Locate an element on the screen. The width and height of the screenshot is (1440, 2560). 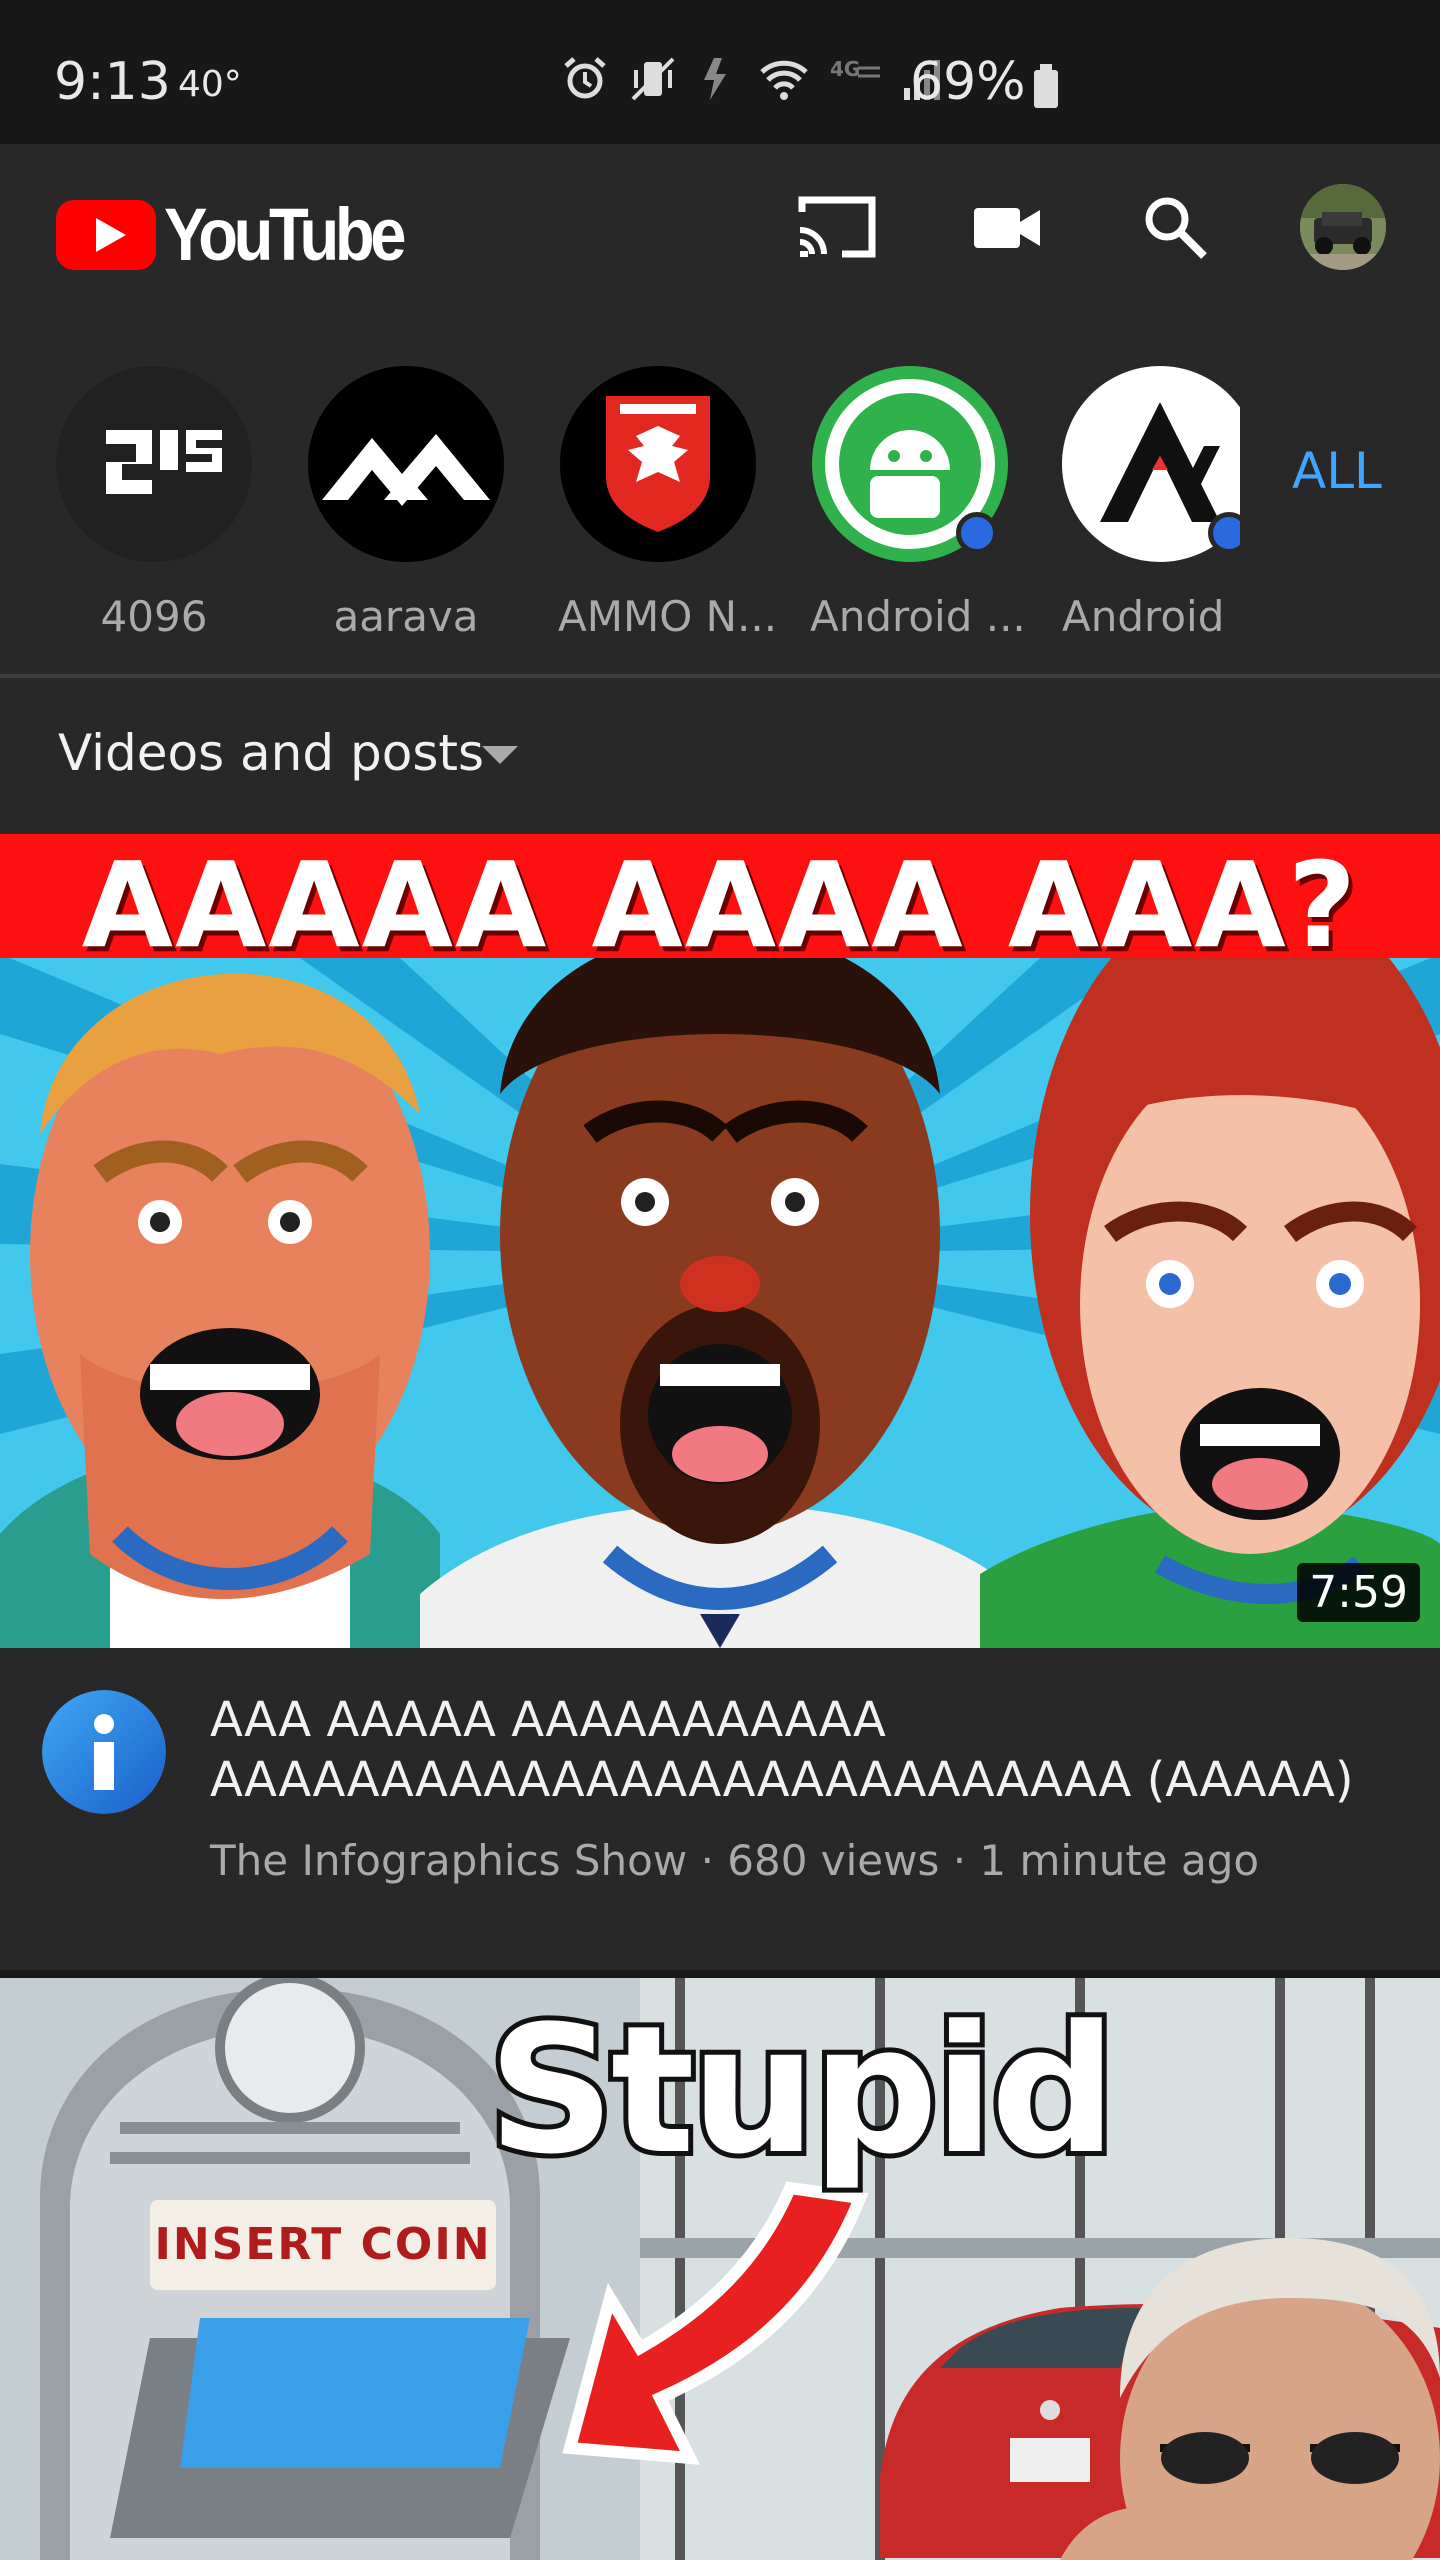
youtube-logo: YouTube is located at coordinates (245, 234).